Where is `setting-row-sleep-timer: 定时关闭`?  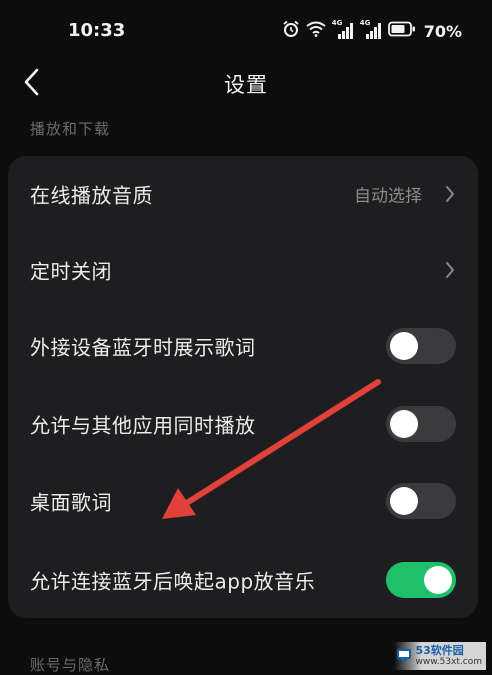 setting-row-sleep-timer: 定时关闭 is located at coordinates (243, 270).